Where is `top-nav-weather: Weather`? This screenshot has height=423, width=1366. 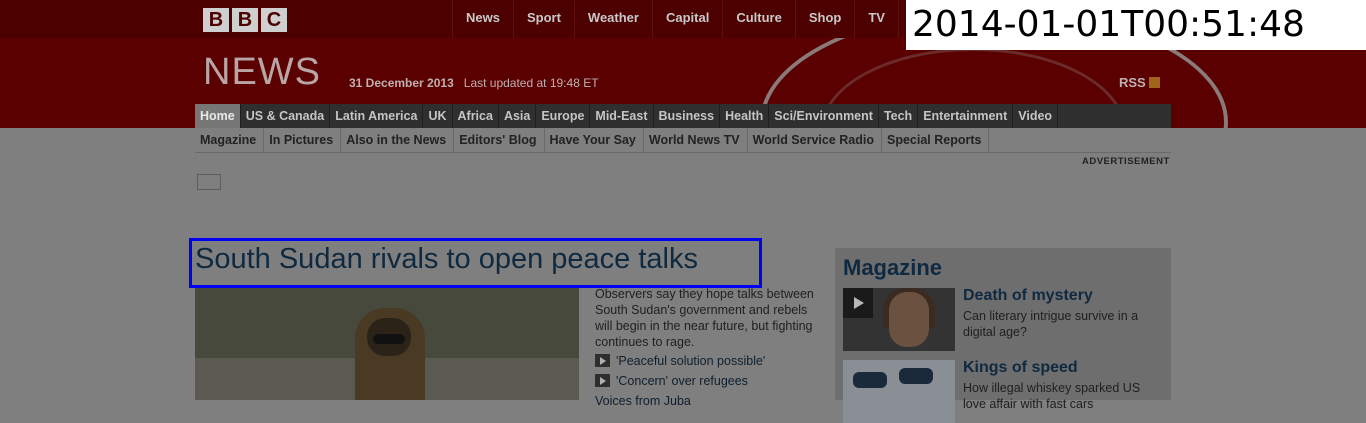 top-nav-weather: Weather is located at coordinates (612, 19).